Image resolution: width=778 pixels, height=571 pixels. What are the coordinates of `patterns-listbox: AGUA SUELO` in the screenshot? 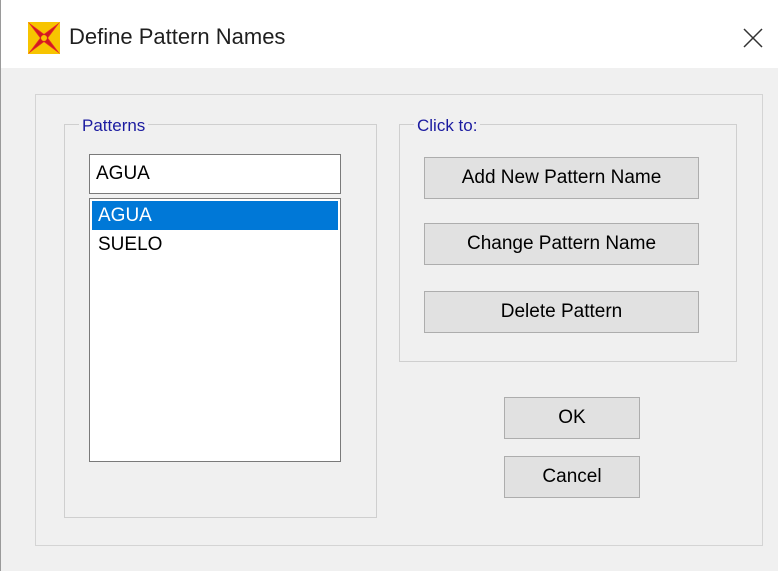 It's located at (215, 330).